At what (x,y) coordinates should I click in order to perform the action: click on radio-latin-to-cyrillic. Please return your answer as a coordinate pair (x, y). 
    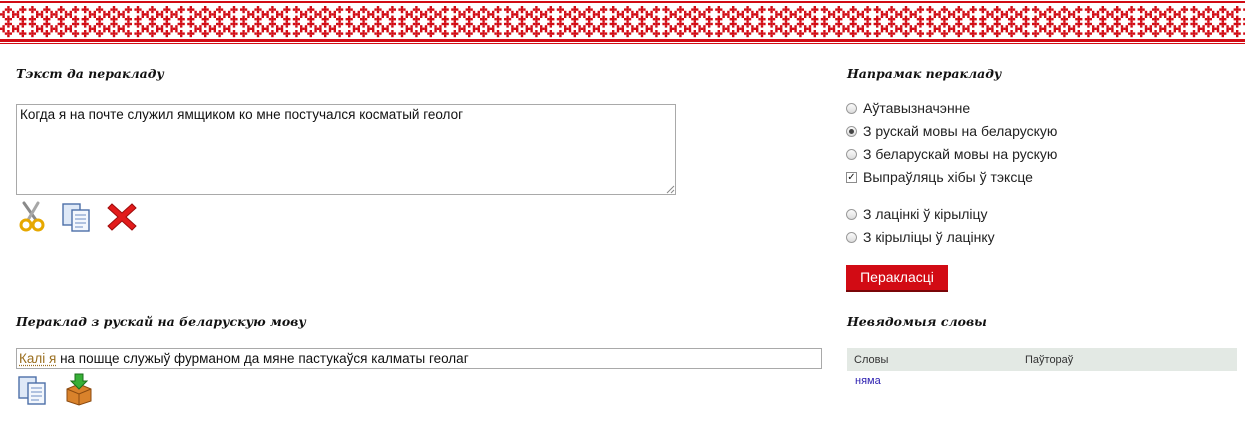
    Looking at the image, I should click on (851, 214).